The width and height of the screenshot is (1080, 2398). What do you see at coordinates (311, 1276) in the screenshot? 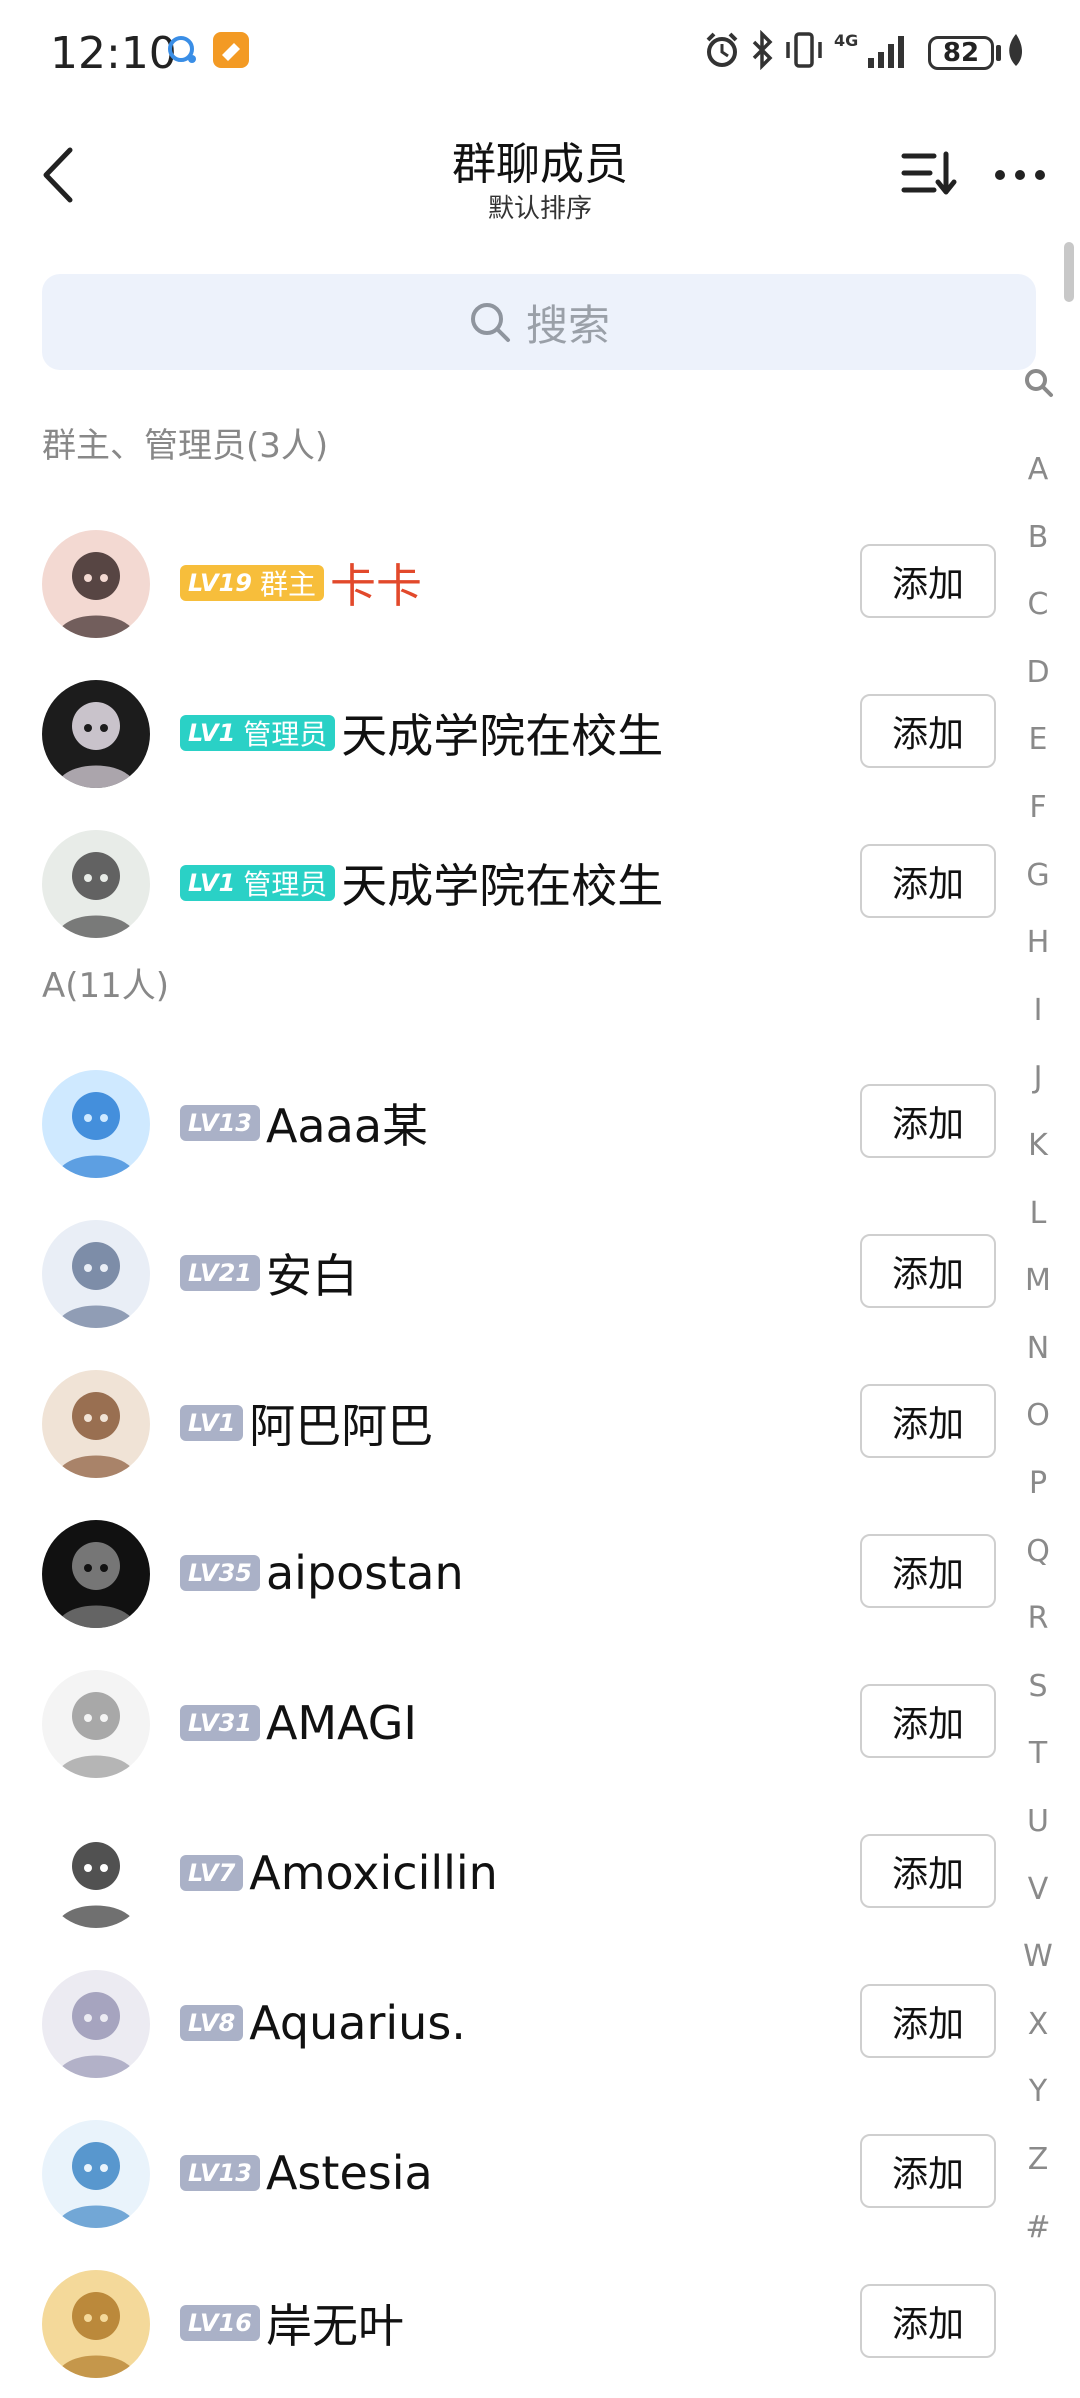
I see `member-name: 安白` at bounding box center [311, 1276].